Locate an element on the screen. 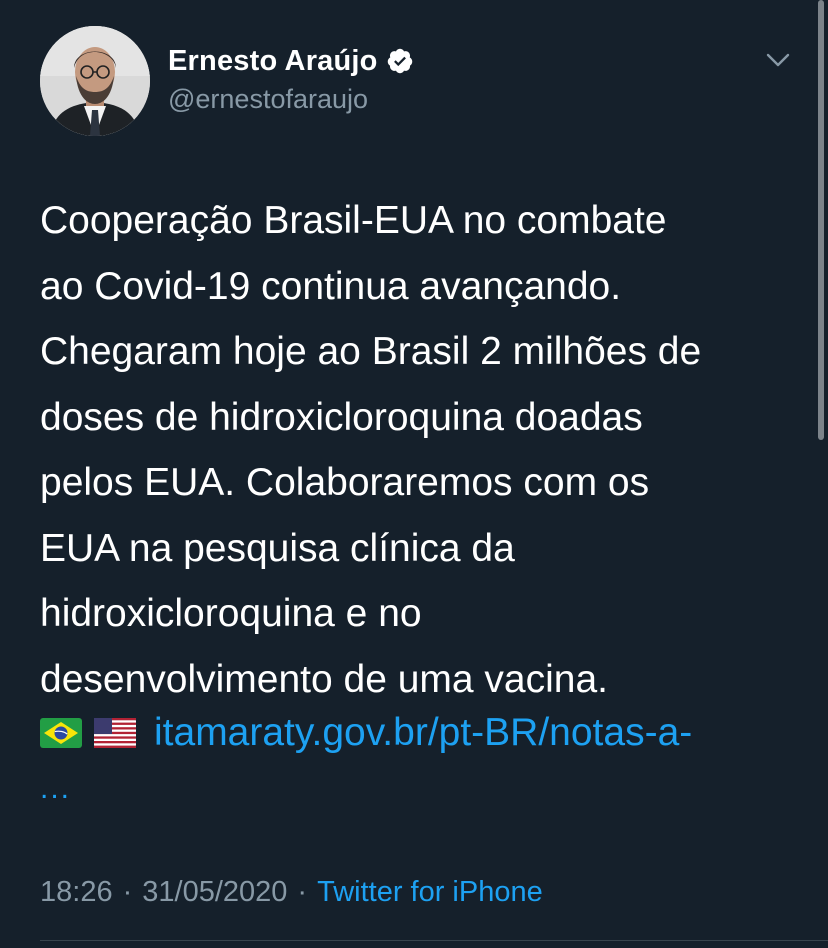 The width and height of the screenshot is (828, 948). scrollbar is located at coordinates (821, 220).